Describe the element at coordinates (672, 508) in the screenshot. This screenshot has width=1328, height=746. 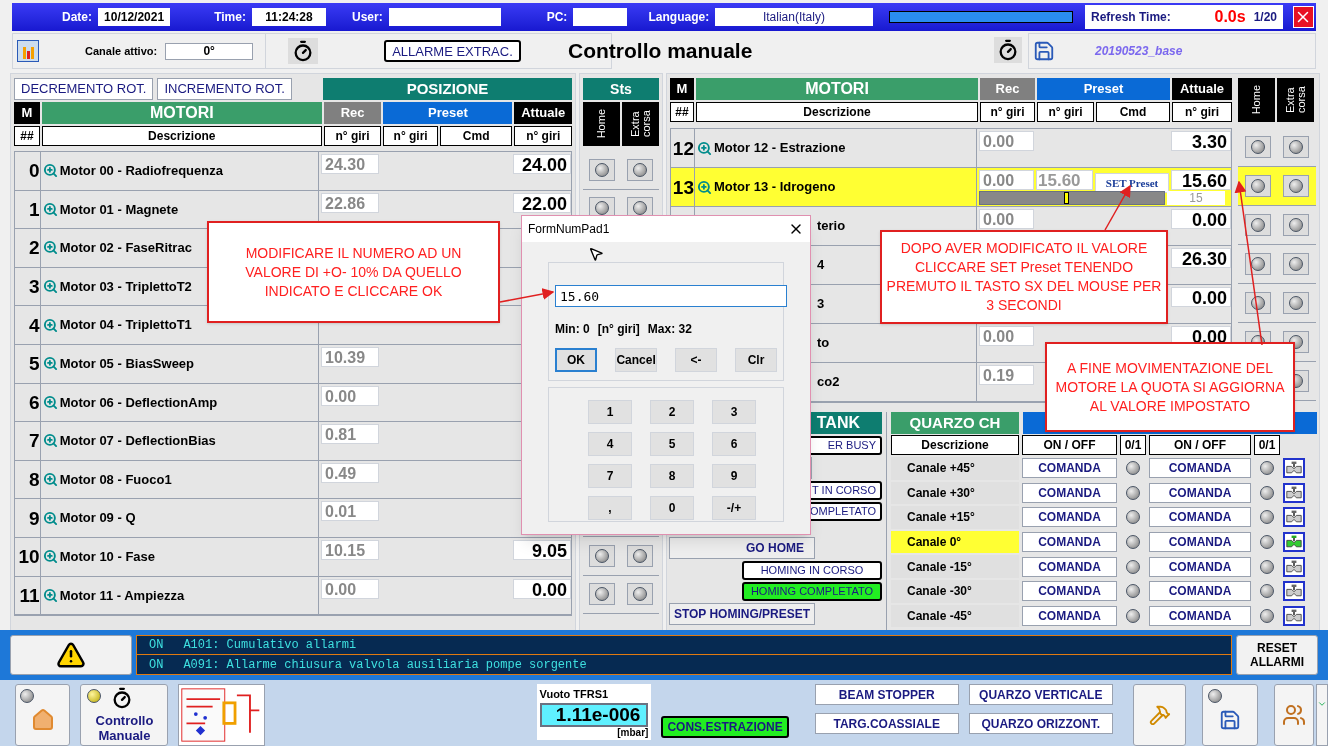
I see `keypad-key: 0` at that location.